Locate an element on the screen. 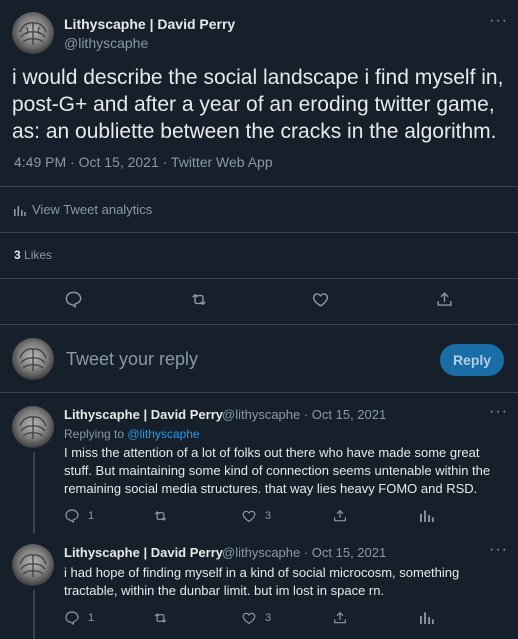 This screenshot has width=518, height=639. author-avatar is located at coordinates (33, 33).